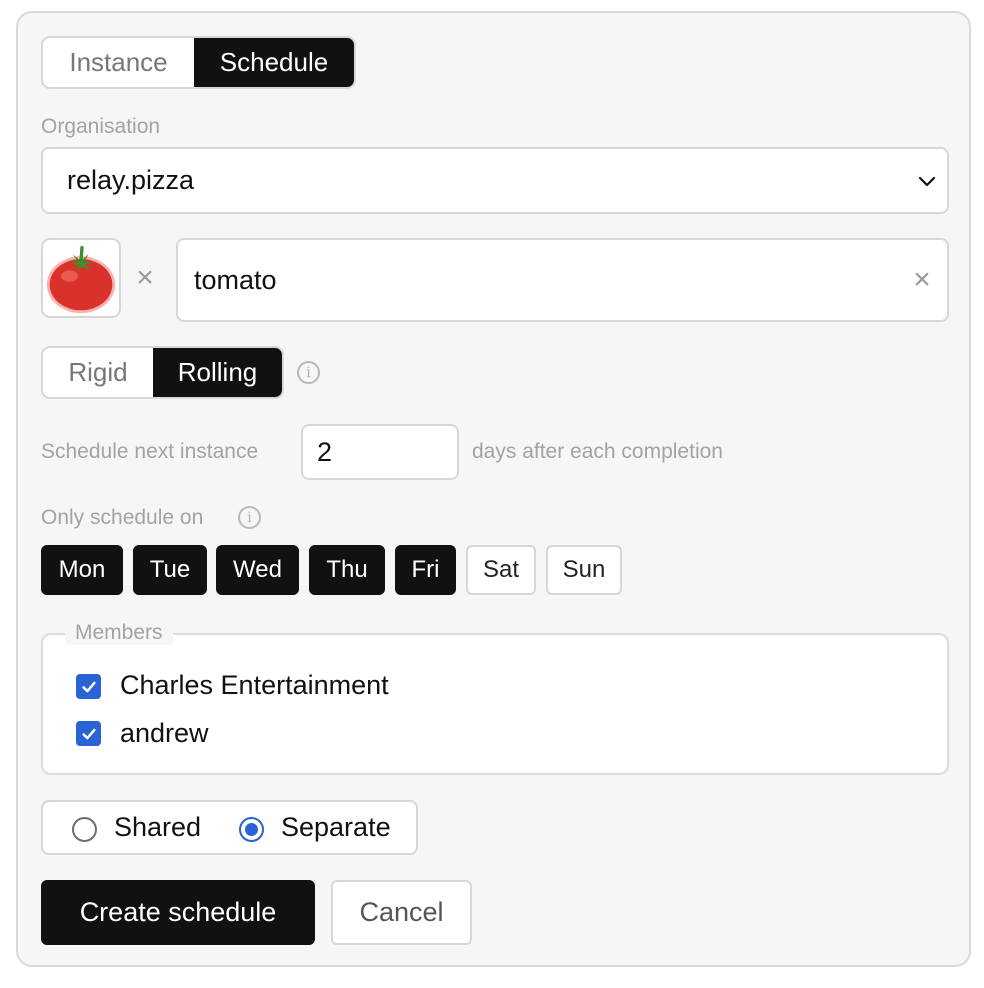  What do you see at coordinates (119, 633) in the screenshot?
I see `members-legend: Members` at bounding box center [119, 633].